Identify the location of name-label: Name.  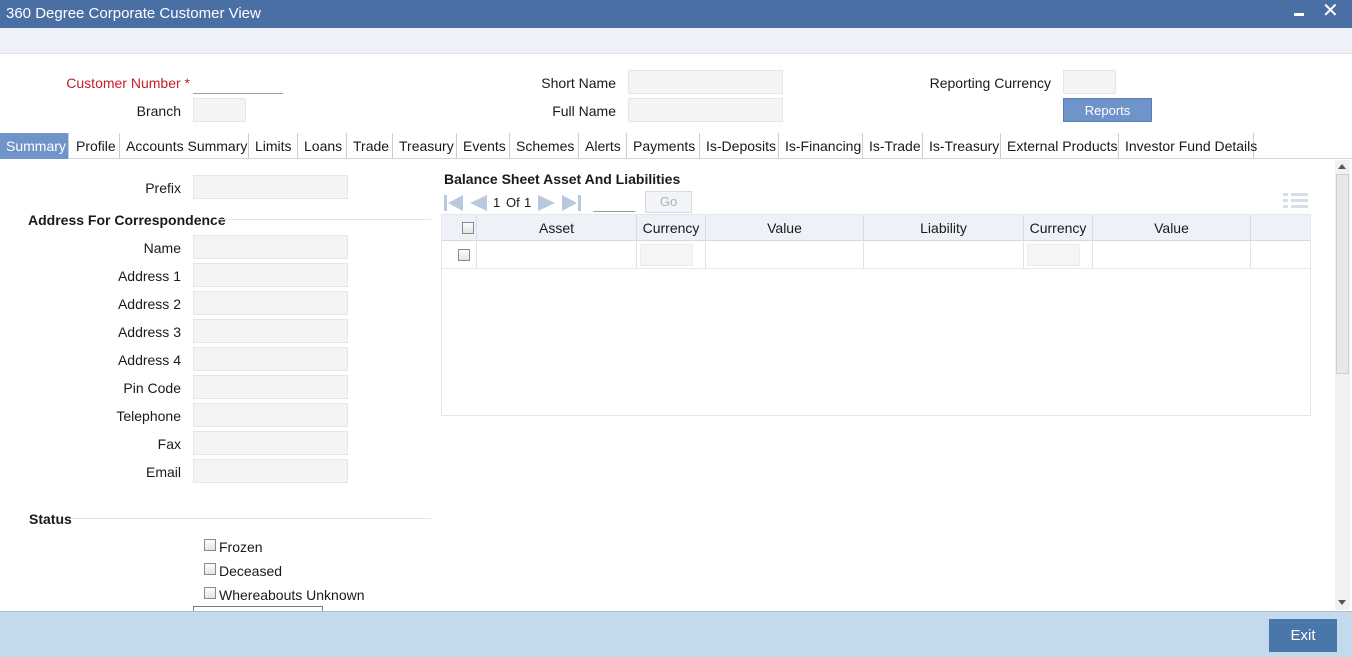
(162, 248).